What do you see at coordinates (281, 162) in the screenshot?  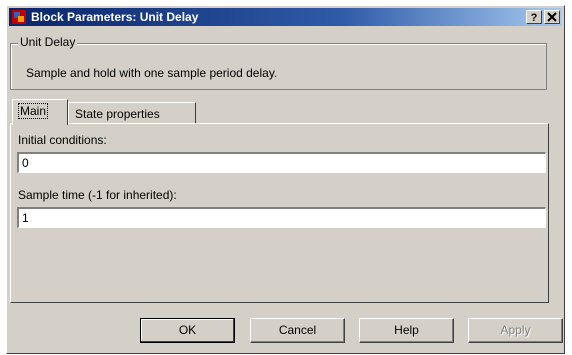 I see `initial-conditions-field: 0` at bounding box center [281, 162].